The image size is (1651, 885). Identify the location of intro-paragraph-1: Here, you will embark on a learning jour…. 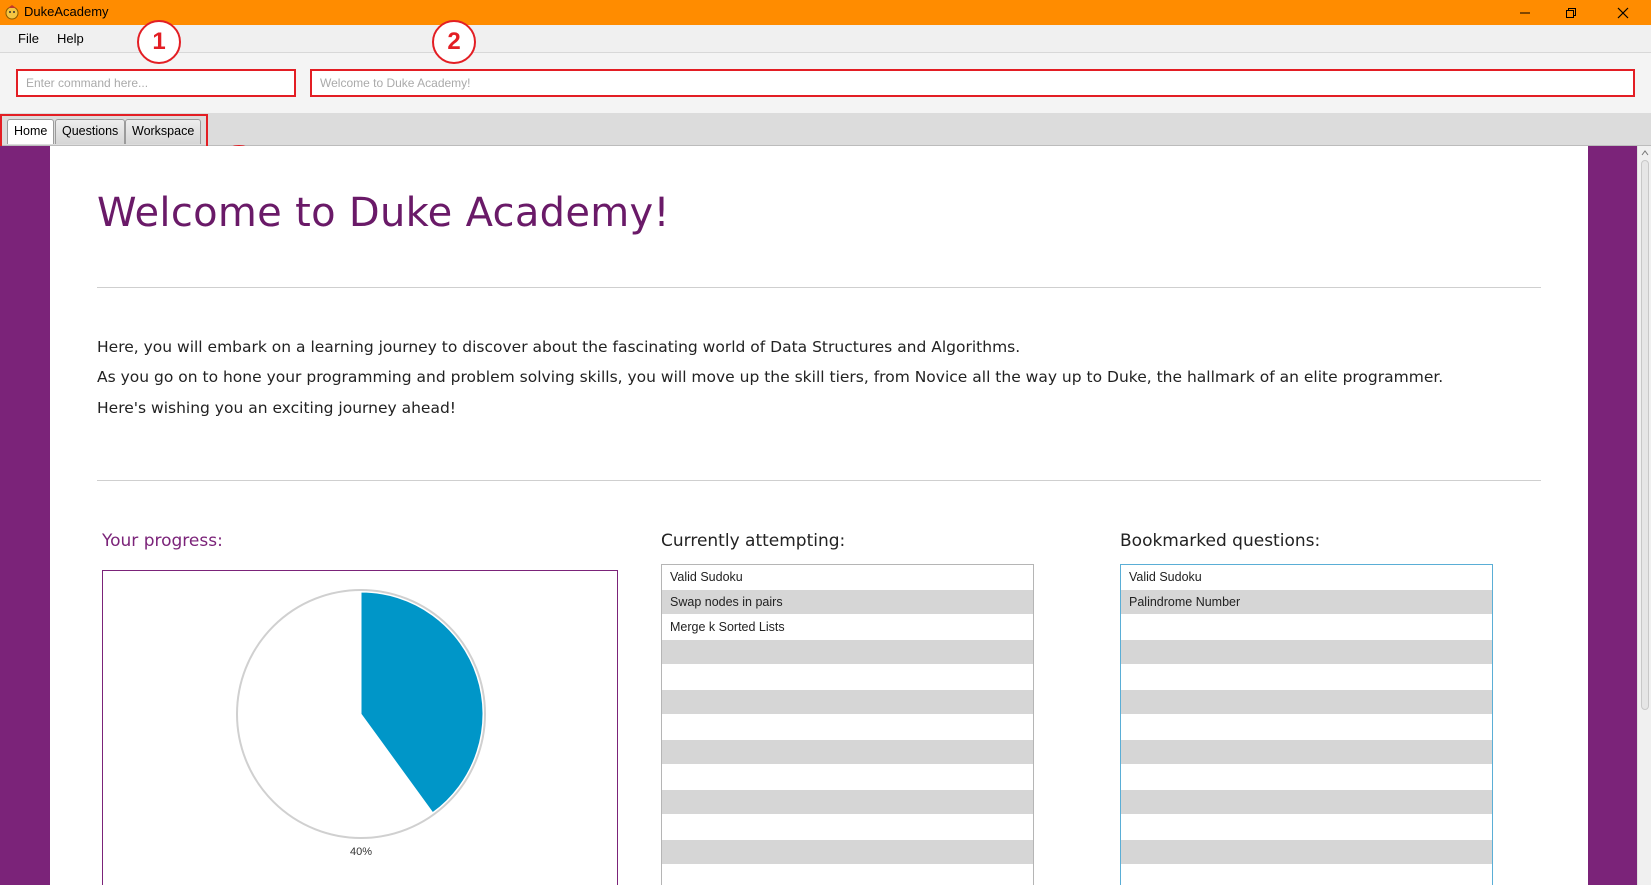
(559, 347).